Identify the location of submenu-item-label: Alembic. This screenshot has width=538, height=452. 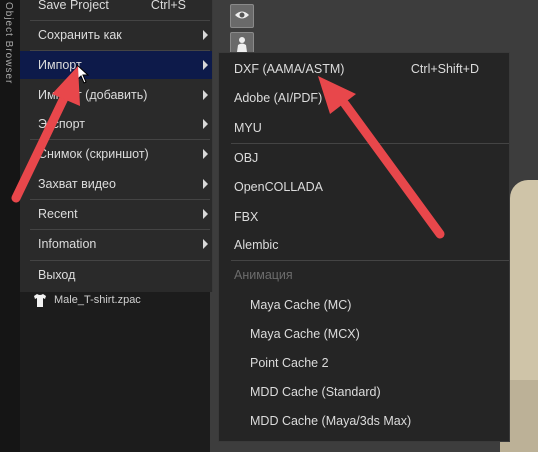
(256, 245).